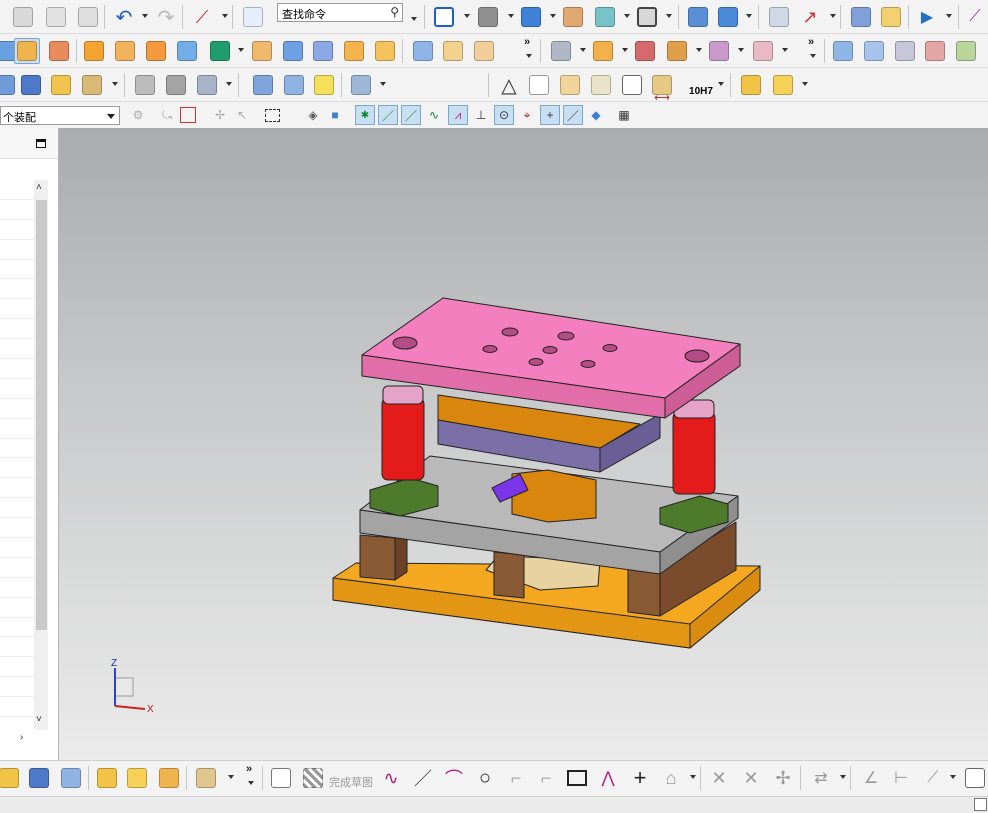 The image size is (988, 813). What do you see at coordinates (253, 17) in the screenshot?
I see `information-button` at bounding box center [253, 17].